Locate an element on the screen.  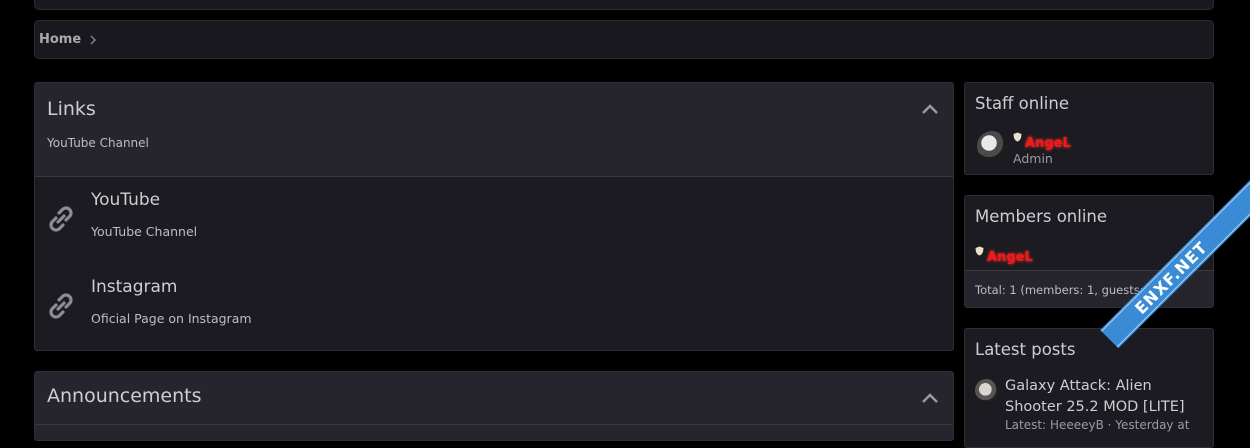
node-instagram-title: Instagram is located at coordinates (134, 287).